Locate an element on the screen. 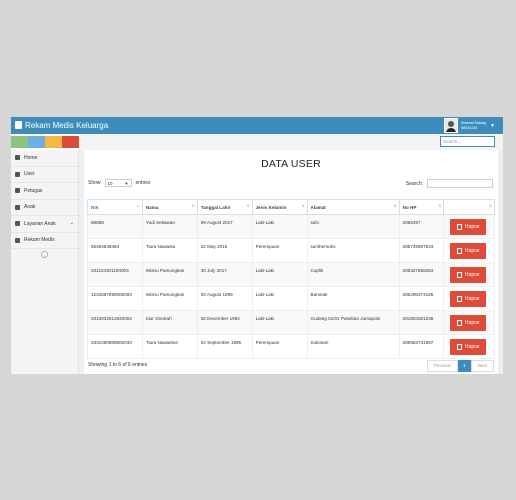 Image resolution: width=516 pixels, height=500 pixels. cell-no-hp: 0856497 is located at coordinates (421, 226).